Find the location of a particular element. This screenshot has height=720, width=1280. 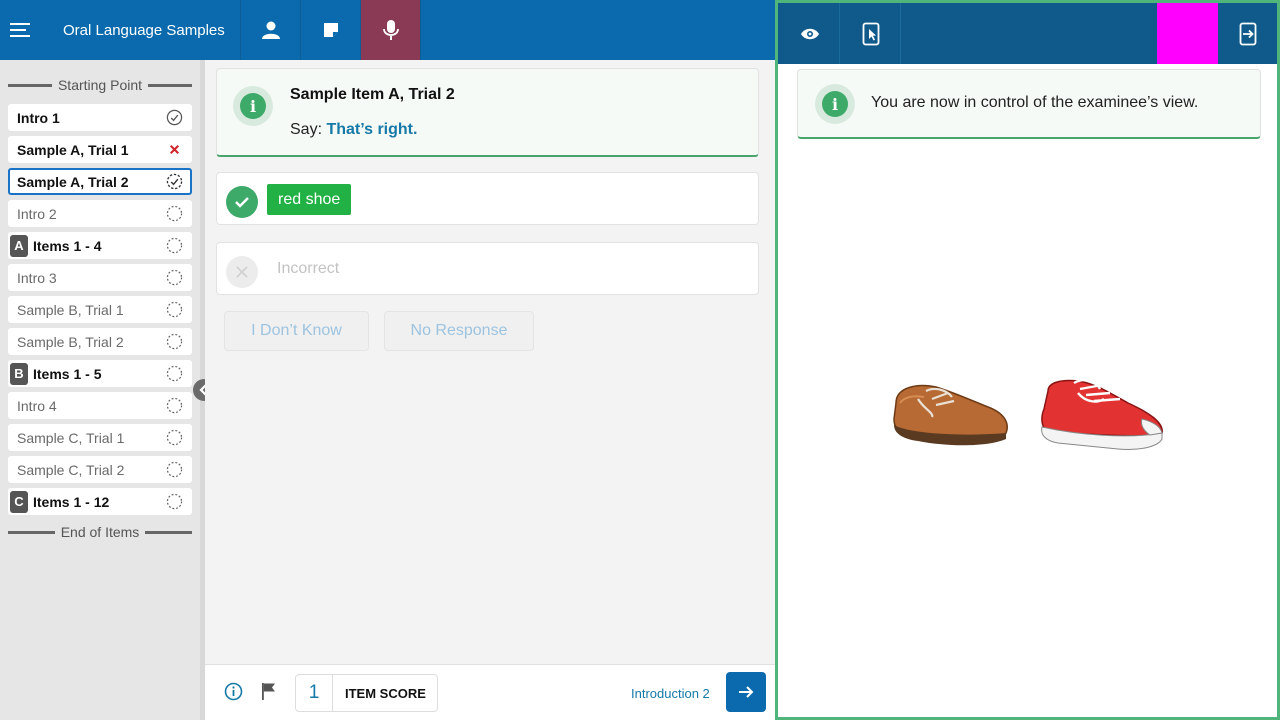

item-title: Sample Item A, Trial 2 is located at coordinates (372, 94).